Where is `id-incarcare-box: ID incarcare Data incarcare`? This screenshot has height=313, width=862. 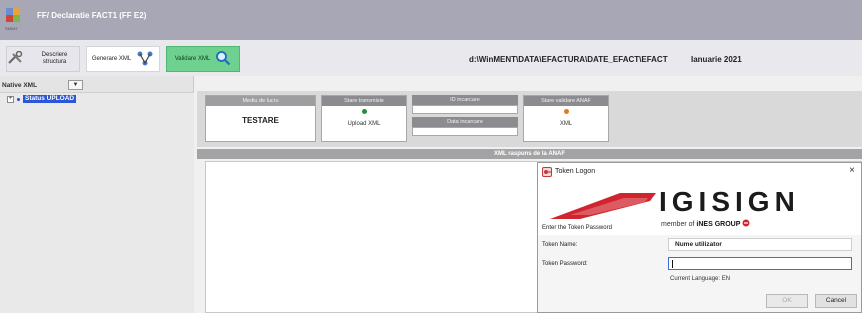
id-incarcare-box: ID incarcare Data incarcare is located at coordinates (465, 118).